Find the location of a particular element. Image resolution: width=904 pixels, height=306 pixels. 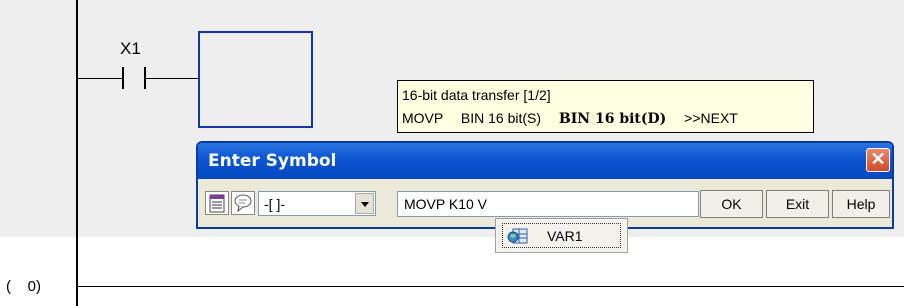

rung-wire-bottom is located at coordinates (491, 286).